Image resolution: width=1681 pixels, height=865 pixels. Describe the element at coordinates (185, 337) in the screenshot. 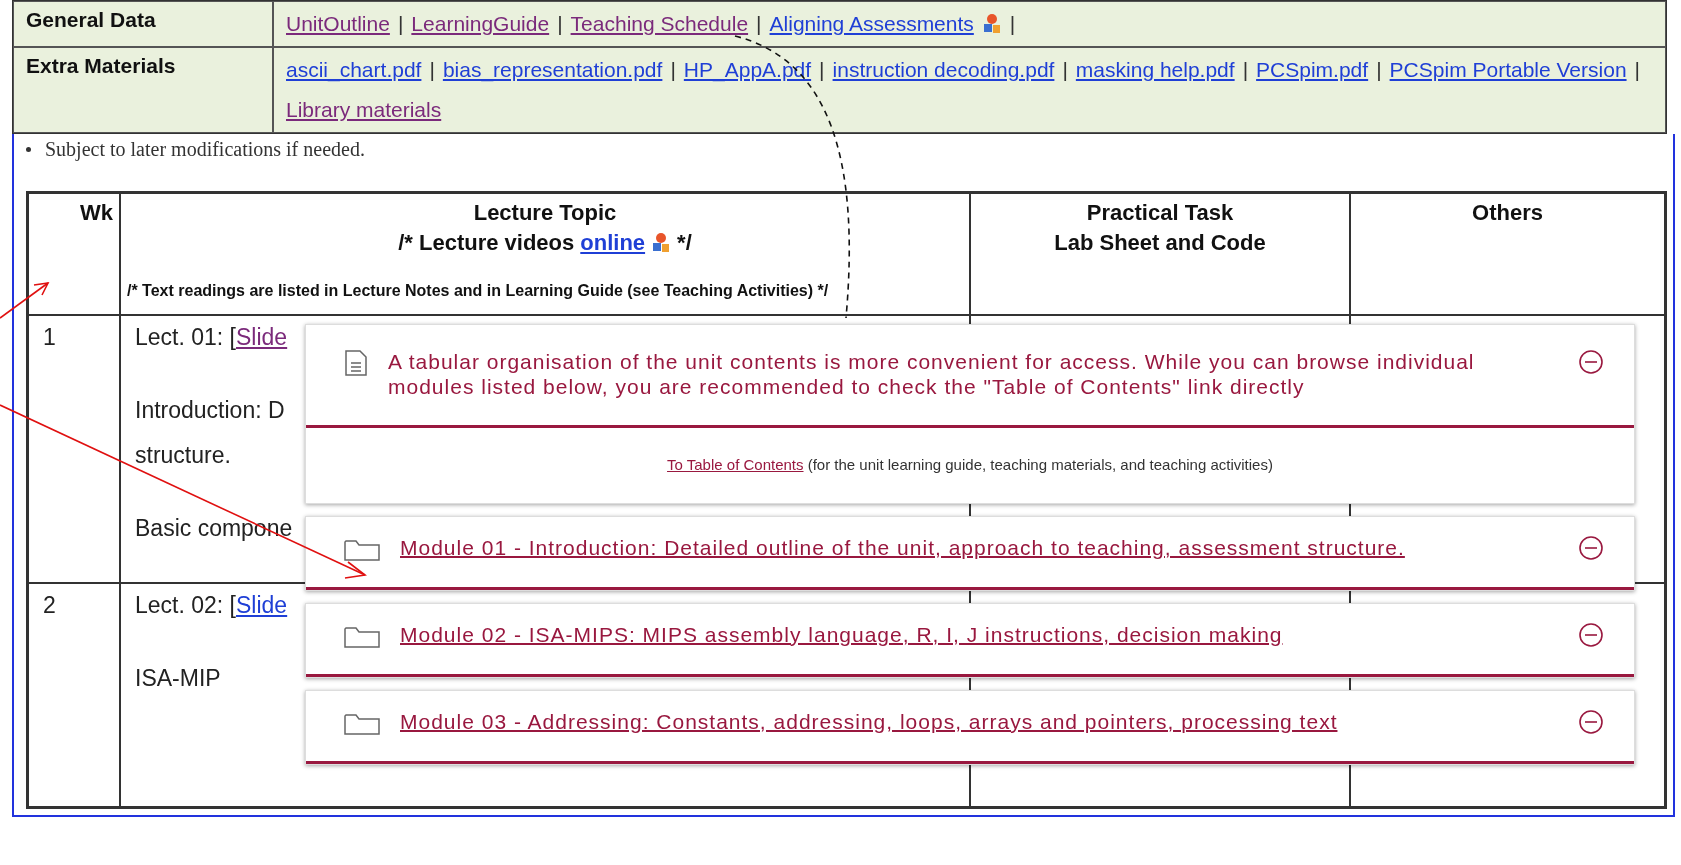

I see `lecture-label: Lect. 01: [` at that location.